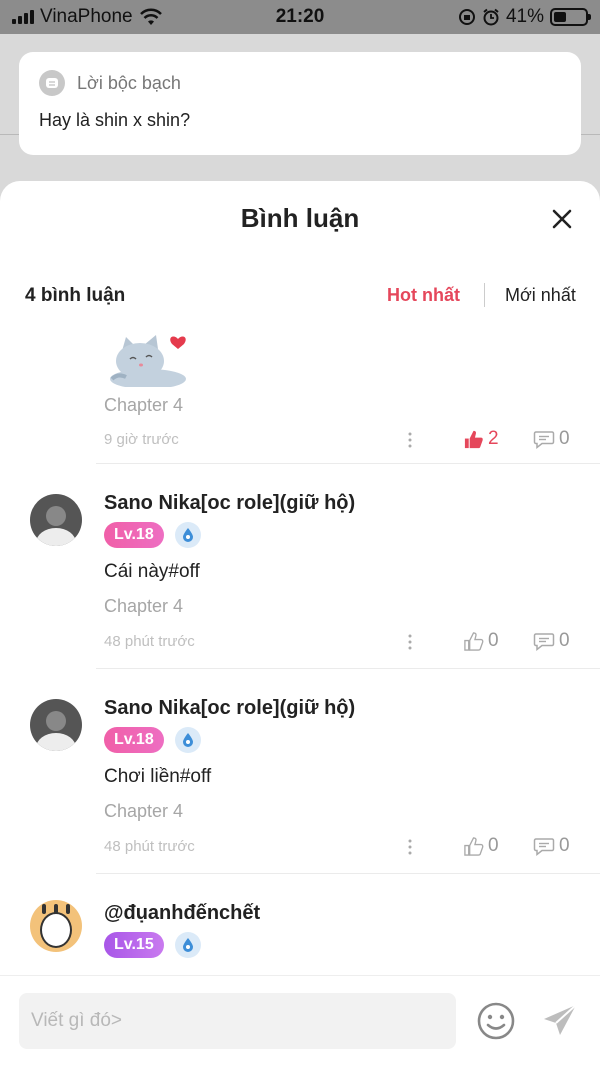 The image size is (600, 1067). What do you see at coordinates (52, 83) in the screenshot?
I see `message-icon` at bounding box center [52, 83].